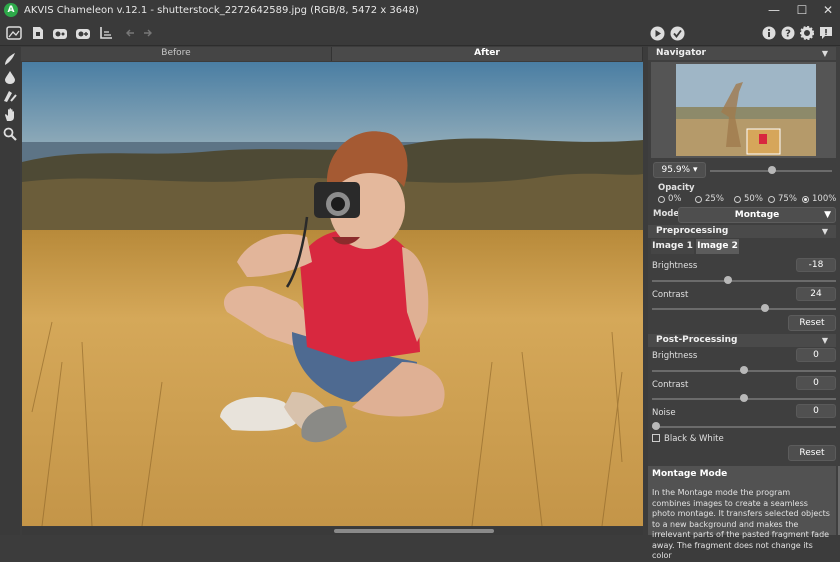  What do you see at coordinates (11, 10) in the screenshot?
I see `app-logo-icon: A` at bounding box center [11, 10].